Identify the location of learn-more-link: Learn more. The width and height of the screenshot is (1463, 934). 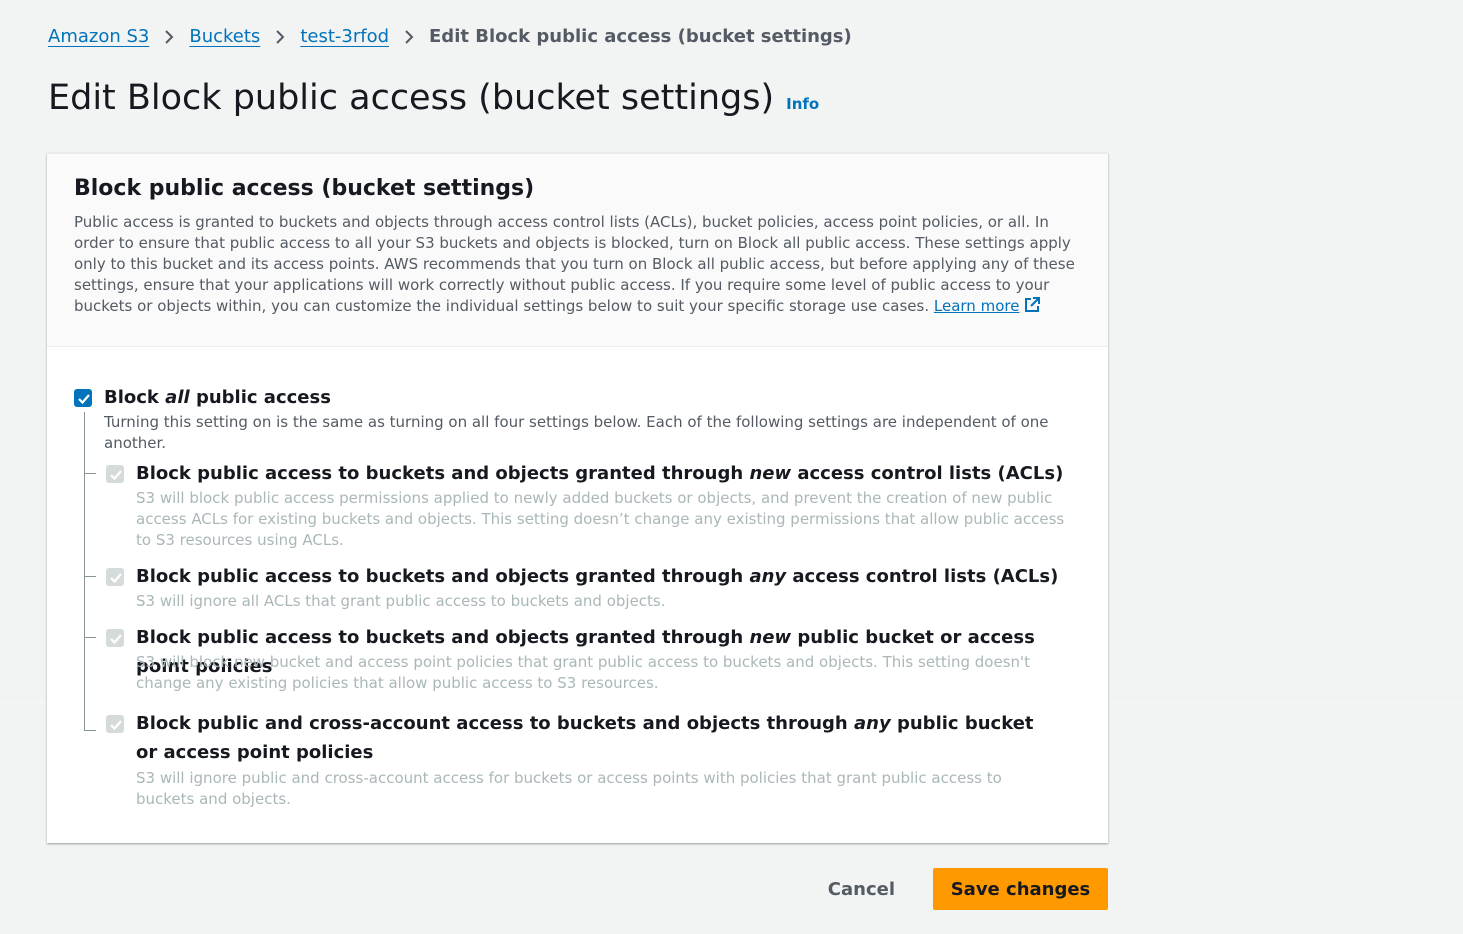
(977, 306).